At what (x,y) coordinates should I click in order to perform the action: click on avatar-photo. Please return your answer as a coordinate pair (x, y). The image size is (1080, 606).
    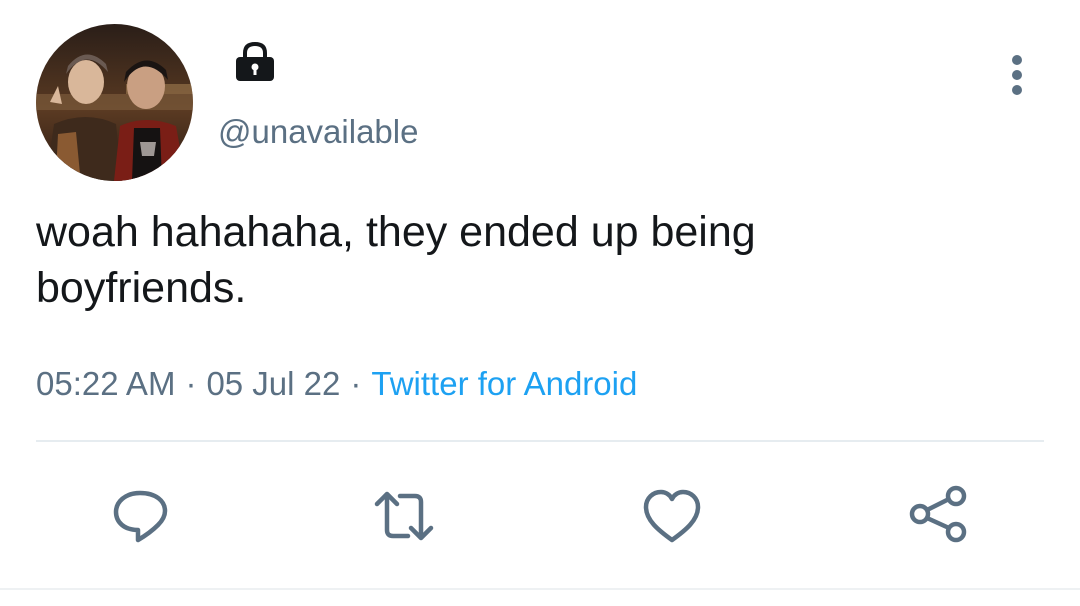
    Looking at the image, I should click on (114, 102).